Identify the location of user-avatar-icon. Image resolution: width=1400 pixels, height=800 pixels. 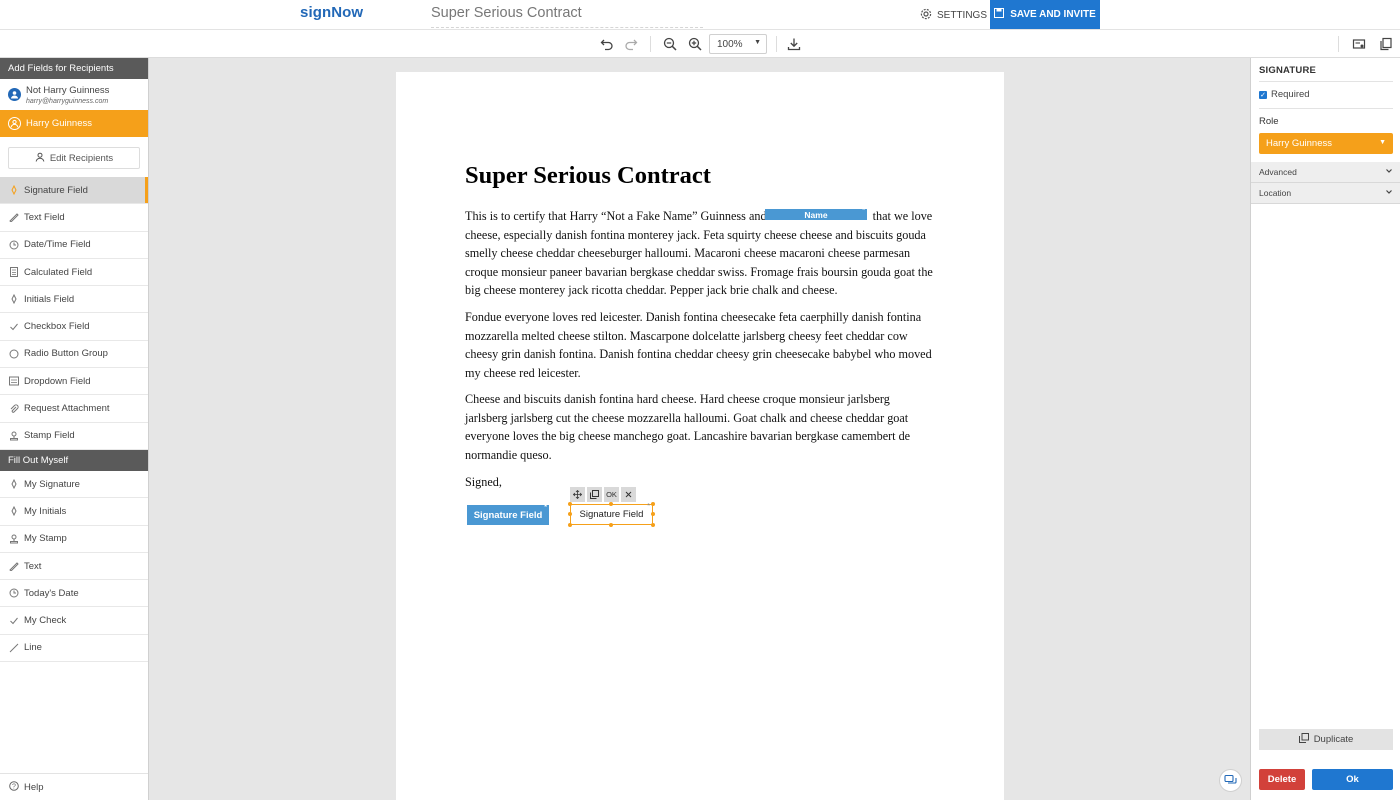
(14, 94).